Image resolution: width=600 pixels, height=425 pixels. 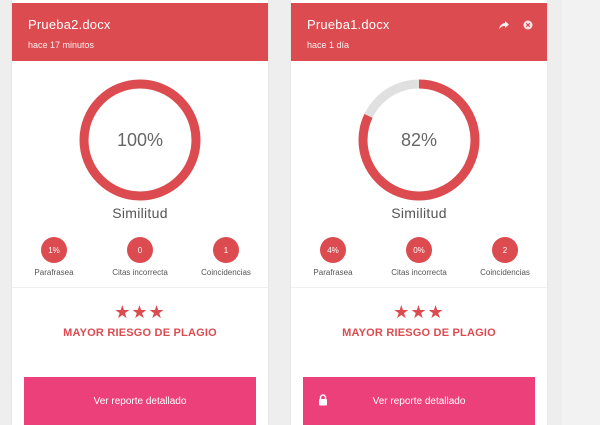 I want to click on stat-citas-incorrecta: 0% Citas incorrecta, so click(x=419, y=257).